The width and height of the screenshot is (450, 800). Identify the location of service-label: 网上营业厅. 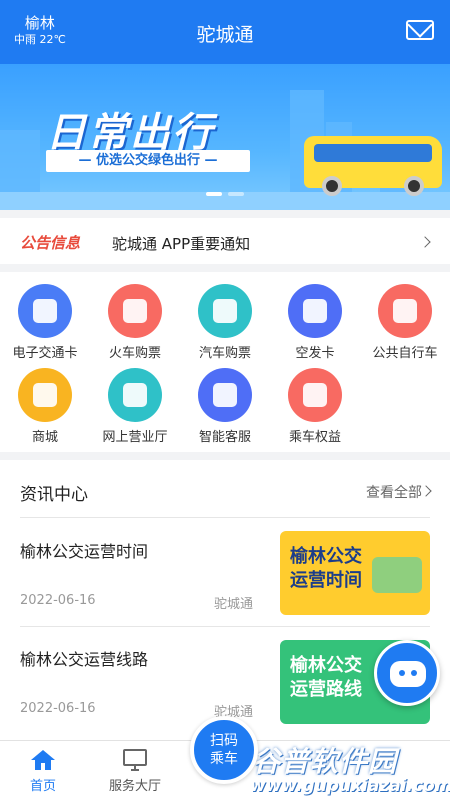
(135, 437).